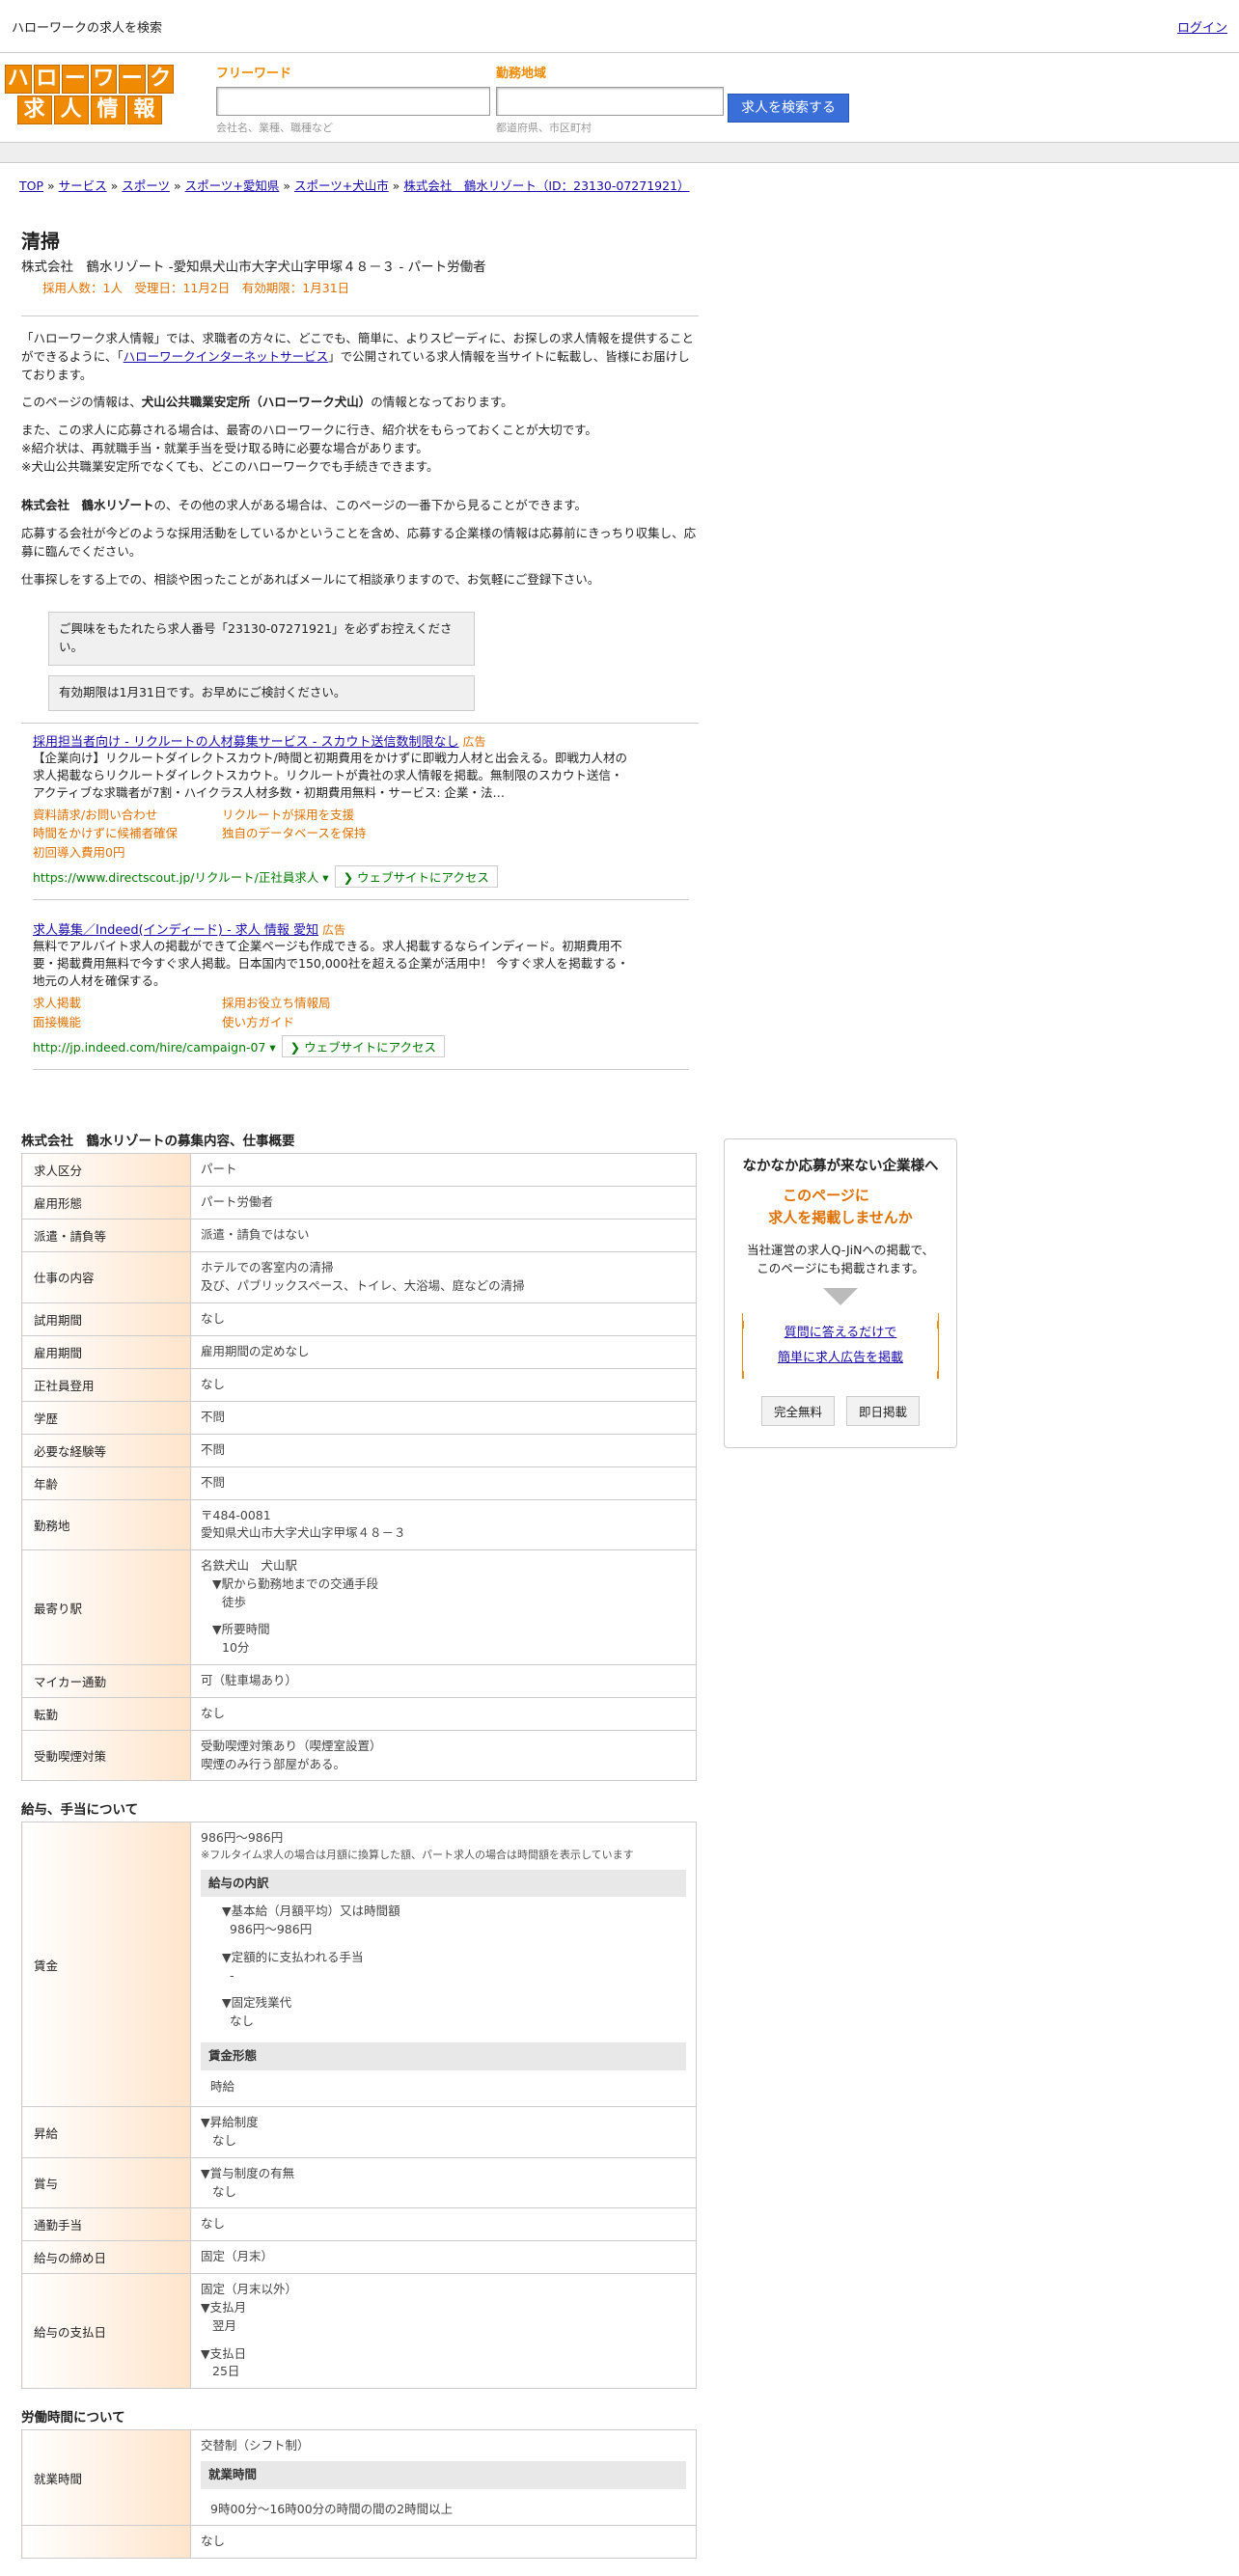  I want to click on ad-sitelink: 独自のデータベースを保持, so click(318, 833).